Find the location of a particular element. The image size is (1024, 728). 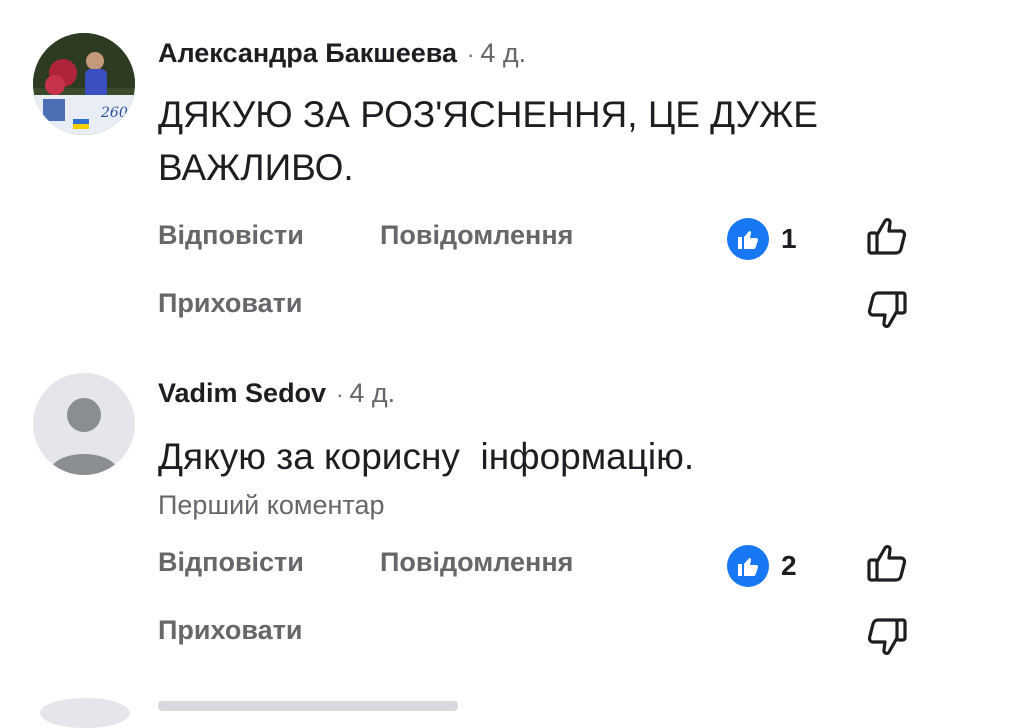

avatar: 260° is located at coordinates (84, 84).